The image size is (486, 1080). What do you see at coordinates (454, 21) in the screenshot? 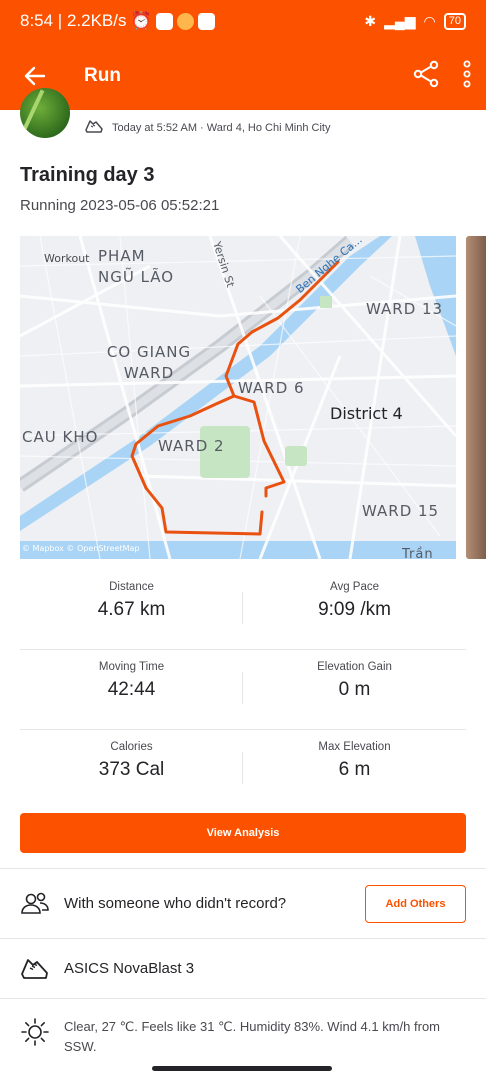
I see `battery-icon: 70` at bounding box center [454, 21].